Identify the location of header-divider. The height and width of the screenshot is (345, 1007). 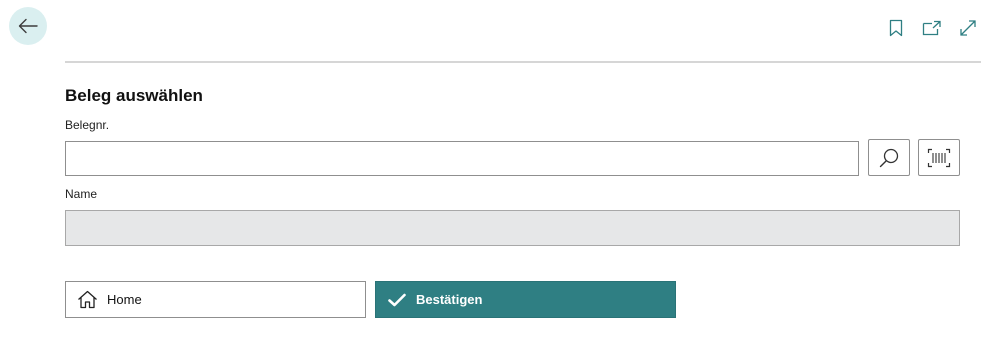
(523, 62).